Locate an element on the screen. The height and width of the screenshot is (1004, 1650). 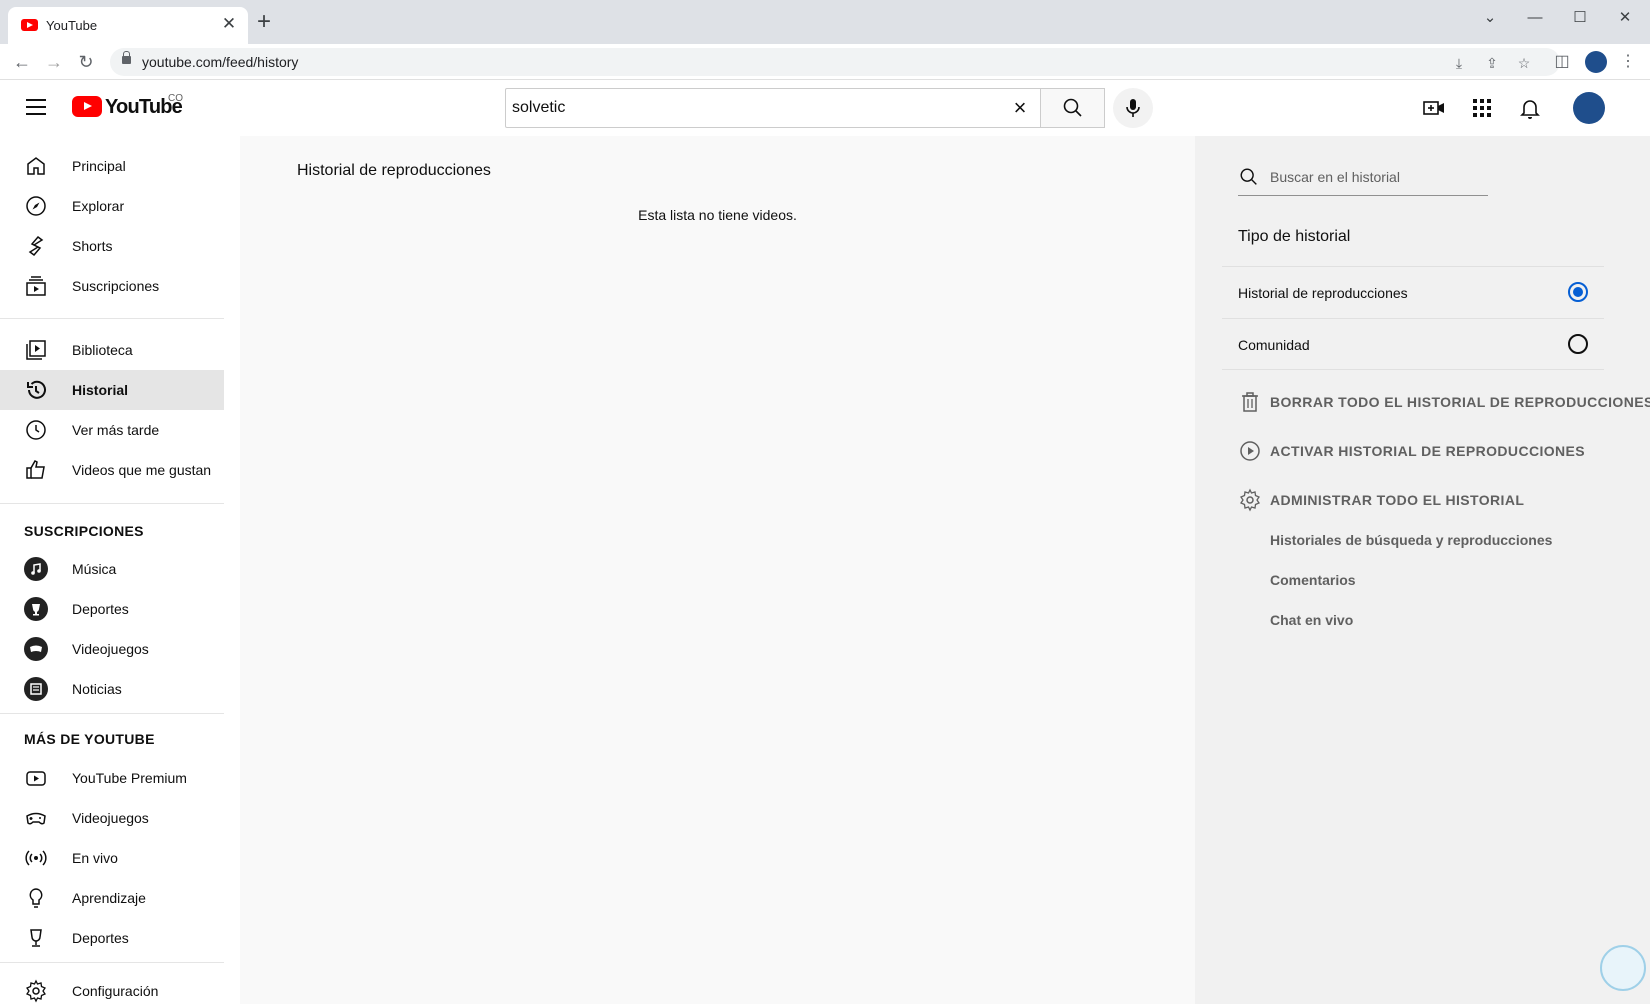
chrome-menu-icon: ⋮ is located at coordinates (1628, 62).